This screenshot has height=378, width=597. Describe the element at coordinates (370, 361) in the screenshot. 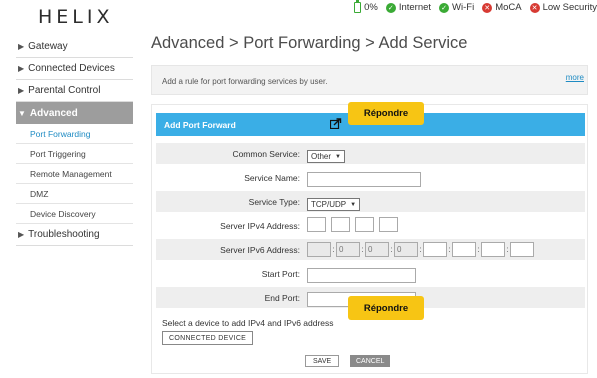

I see `cancel-button: CANCEL` at that location.